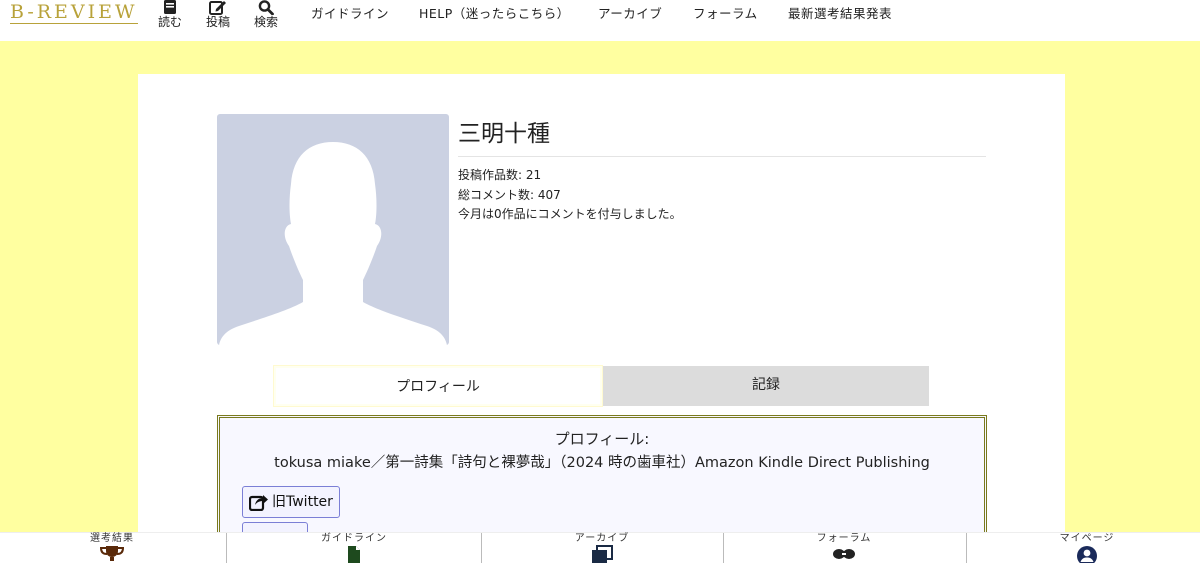  I want to click on bottom-nav-guideline-label: ガイドライン, so click(354, 538).